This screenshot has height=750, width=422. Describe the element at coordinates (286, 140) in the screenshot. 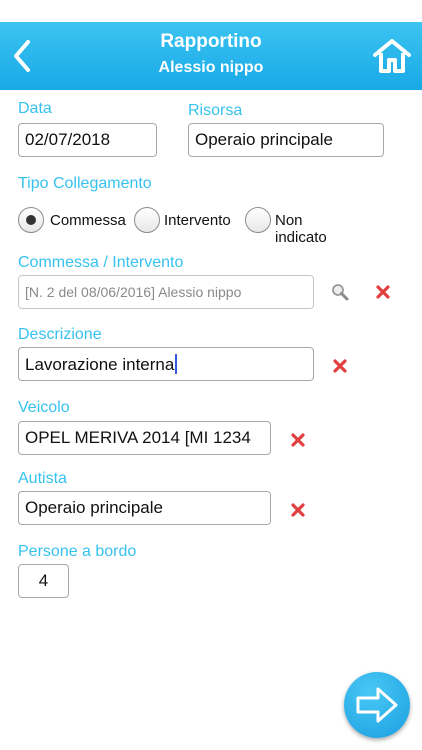

I see `risorsa-field: Operaio principale` at that location.